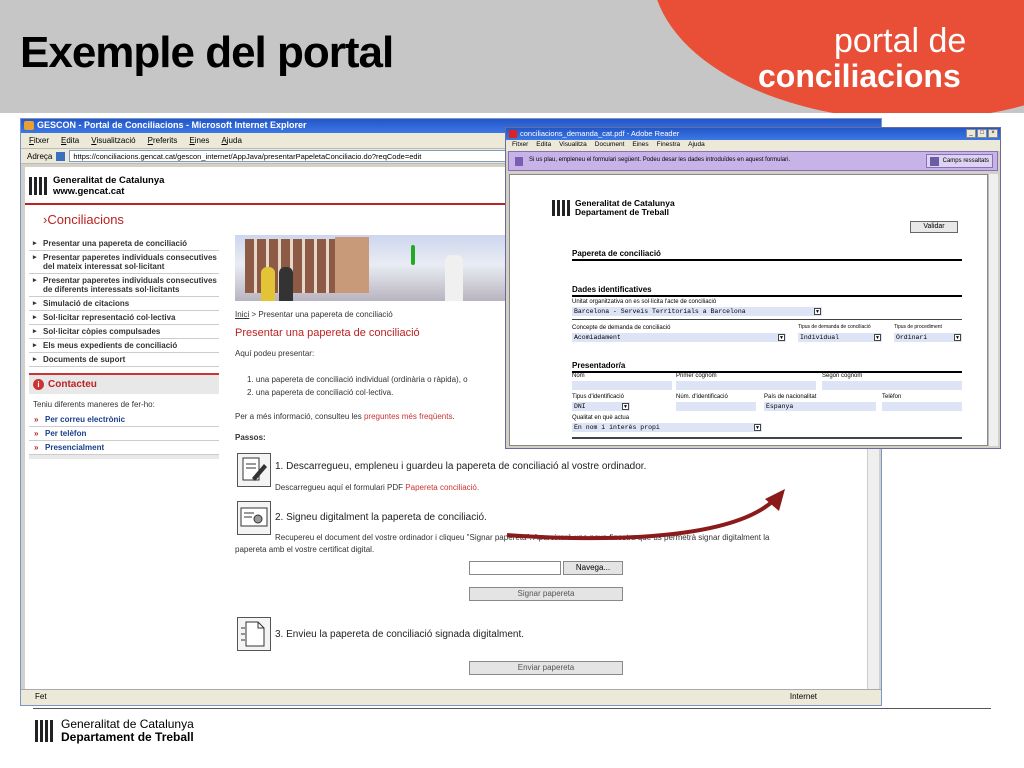  Describe the element at coordinates (859, 76) in the screenshot. I see `brand-conciliacions: conciliacions` at that location.